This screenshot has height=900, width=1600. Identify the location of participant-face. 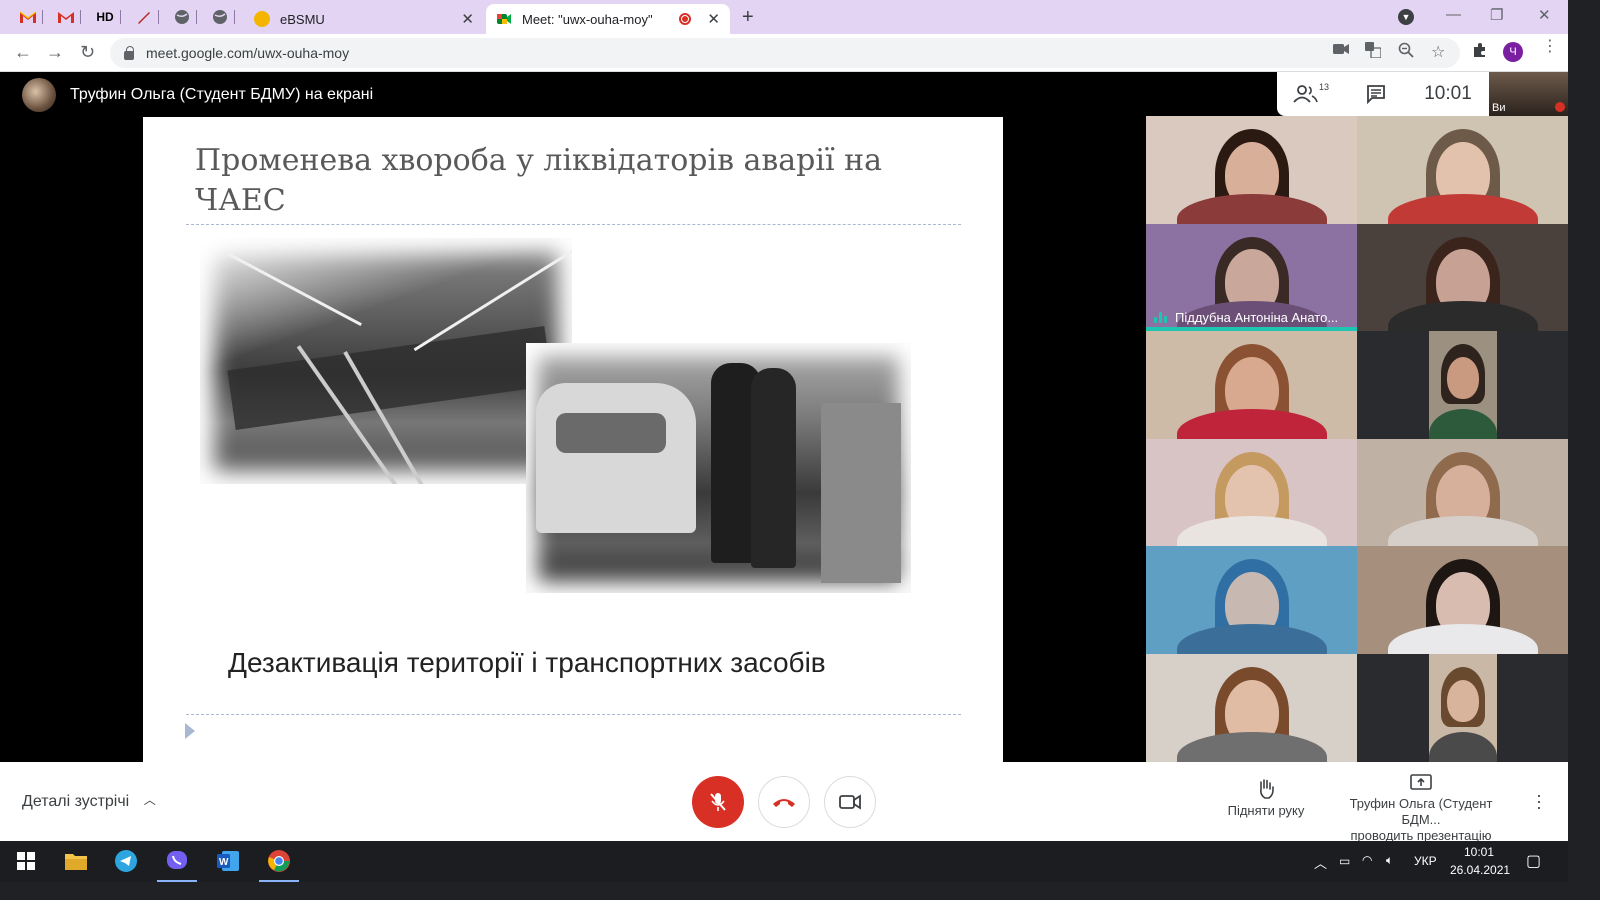
(1463, 378).